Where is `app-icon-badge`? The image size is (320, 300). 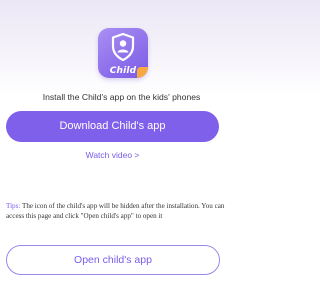
app-icon-badge is located at coordinates (142, 72).